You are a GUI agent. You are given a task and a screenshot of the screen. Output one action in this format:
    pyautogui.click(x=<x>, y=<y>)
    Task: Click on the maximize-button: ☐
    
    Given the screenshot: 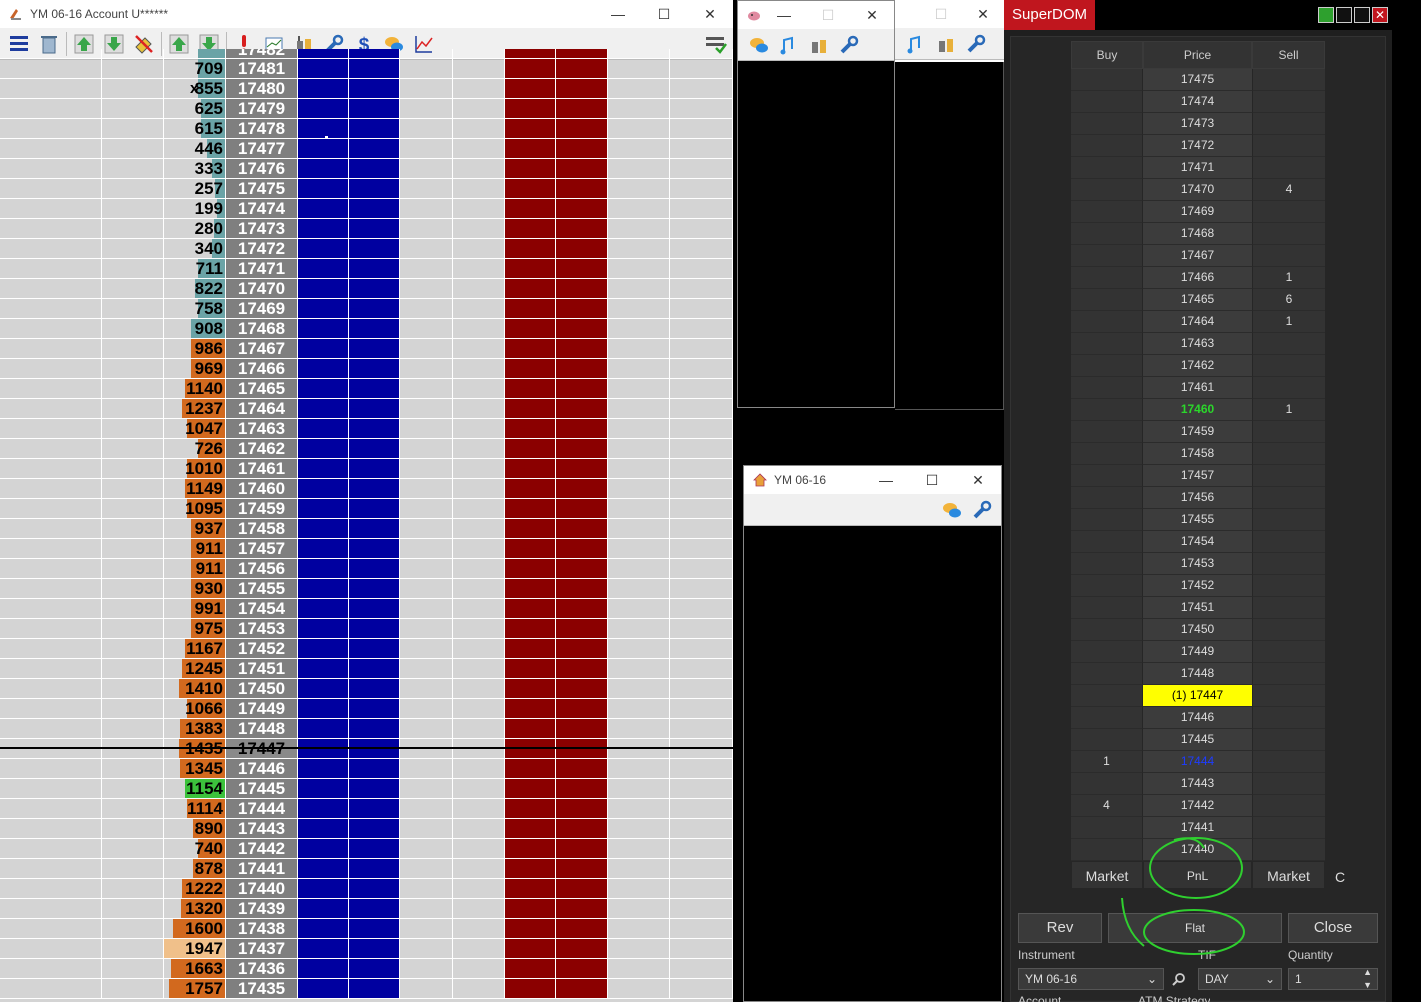 What is the action you would take?
    pyautogui.click(x=664, y=14)
    